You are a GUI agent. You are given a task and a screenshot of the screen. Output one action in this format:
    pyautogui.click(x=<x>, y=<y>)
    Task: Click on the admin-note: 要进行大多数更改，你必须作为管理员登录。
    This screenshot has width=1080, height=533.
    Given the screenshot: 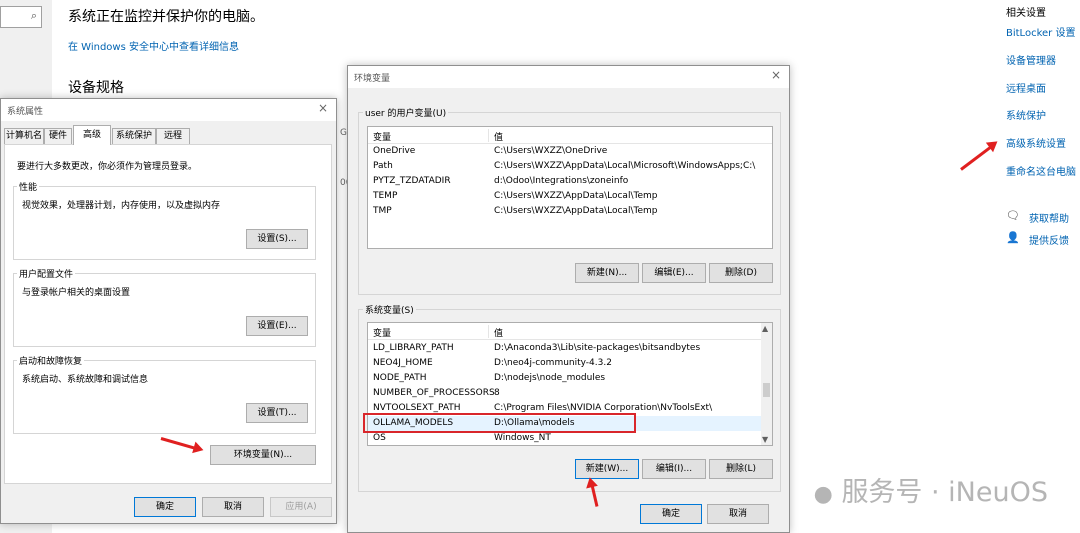 What is the action you would take?
    pyautogui.click(x=107, y=167)
    